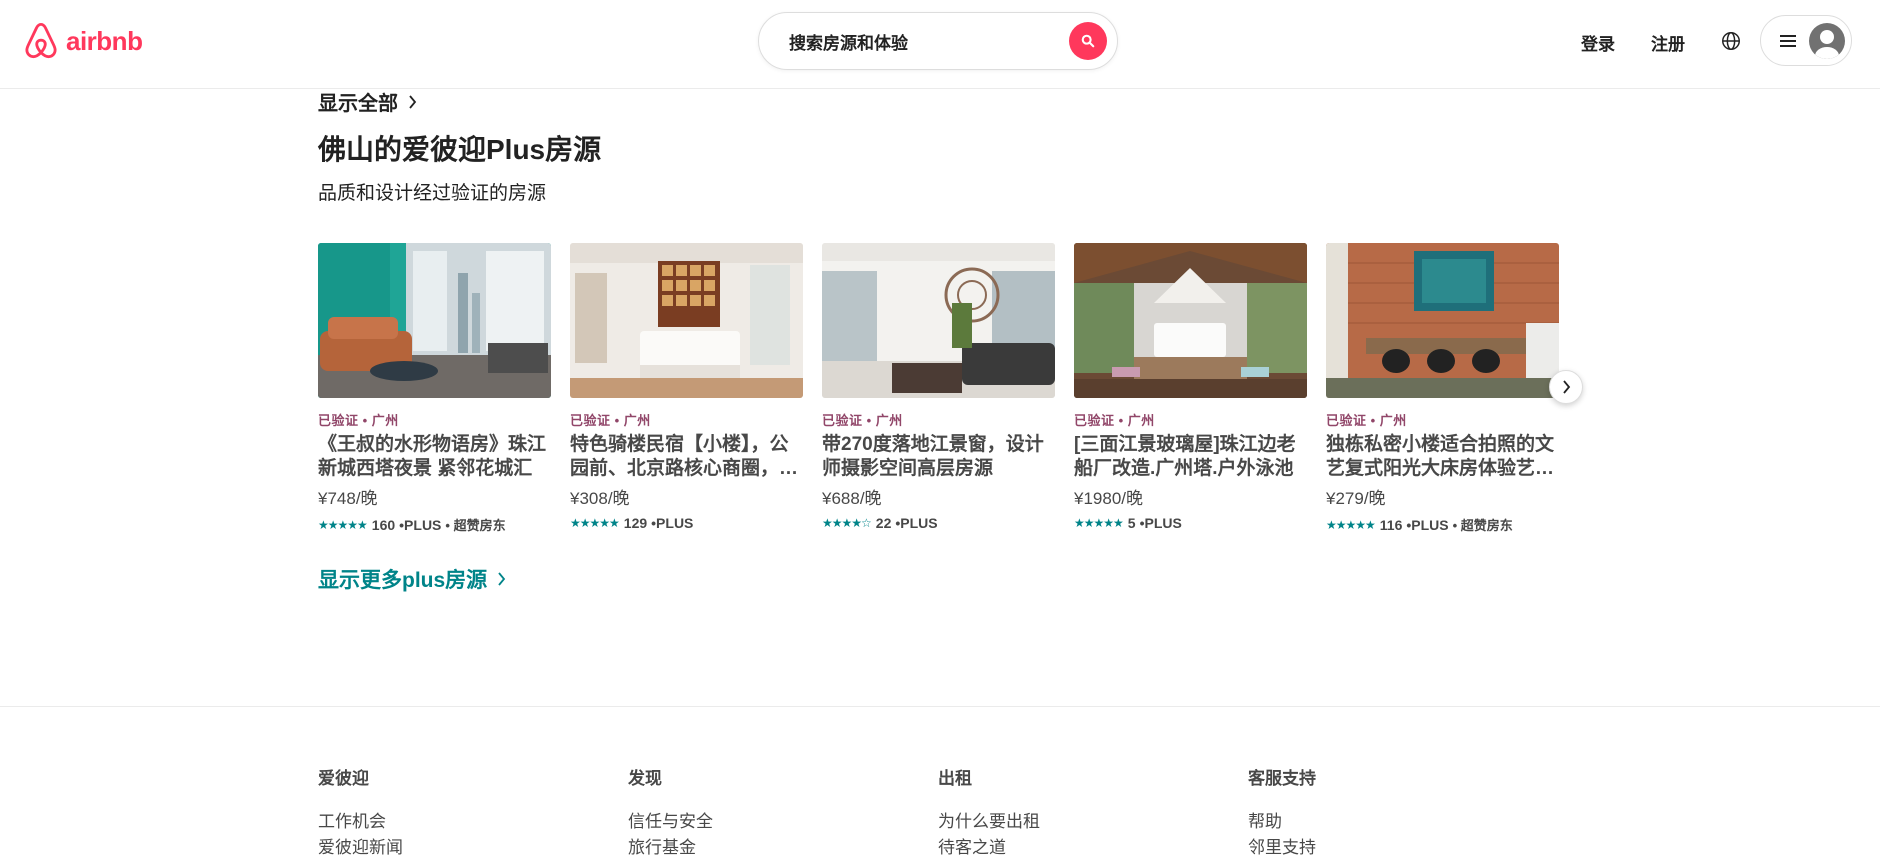  I want to click on footer-column-discover: 发现 信任与安全 旅行基金, so click(768, 811).